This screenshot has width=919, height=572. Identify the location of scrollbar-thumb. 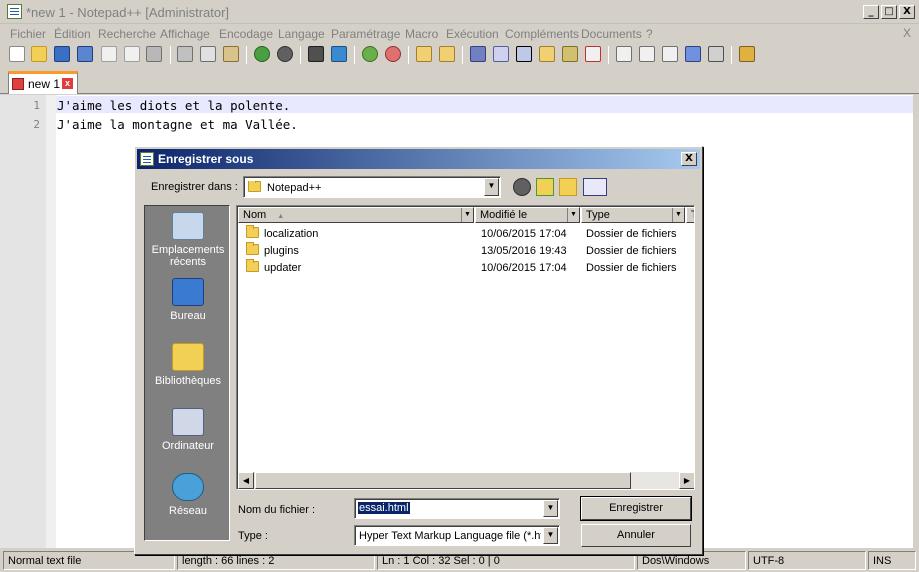
(443, 480).